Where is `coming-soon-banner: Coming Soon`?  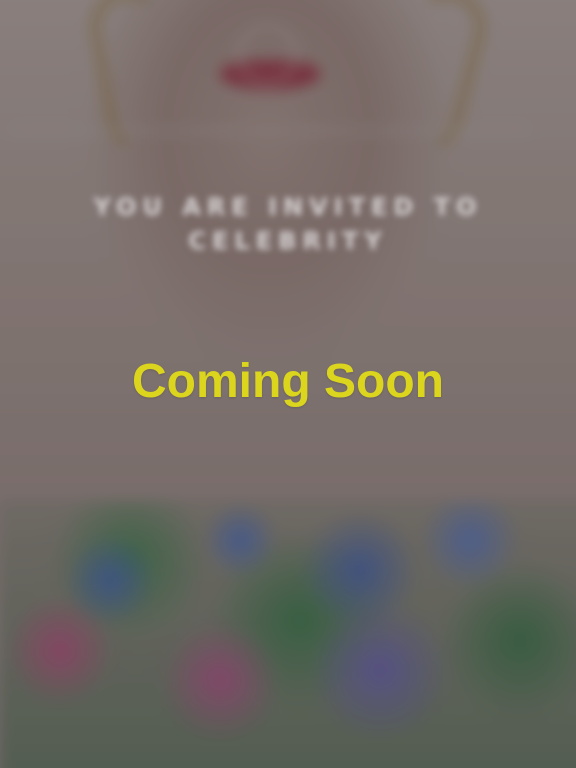
coming-soon-banner: Coming Soon is located at coordinates (288, 381).